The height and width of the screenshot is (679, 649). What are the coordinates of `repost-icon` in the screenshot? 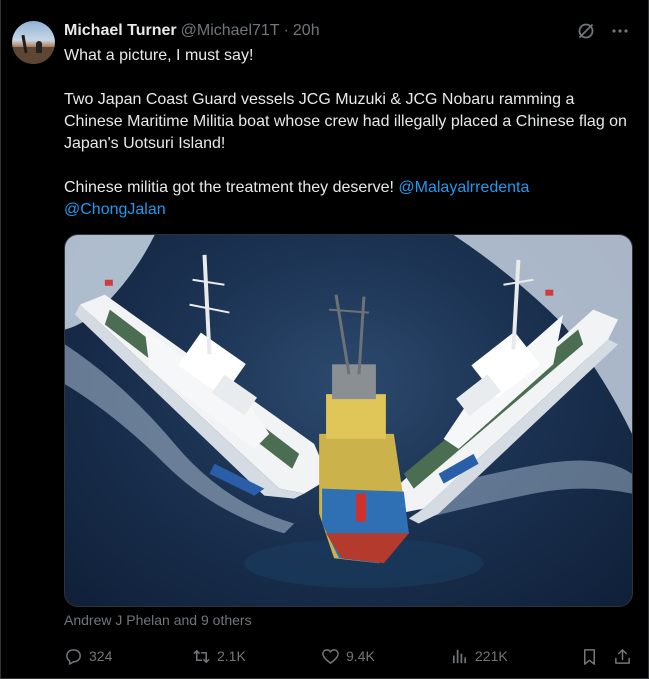 It's located at (201, 656).